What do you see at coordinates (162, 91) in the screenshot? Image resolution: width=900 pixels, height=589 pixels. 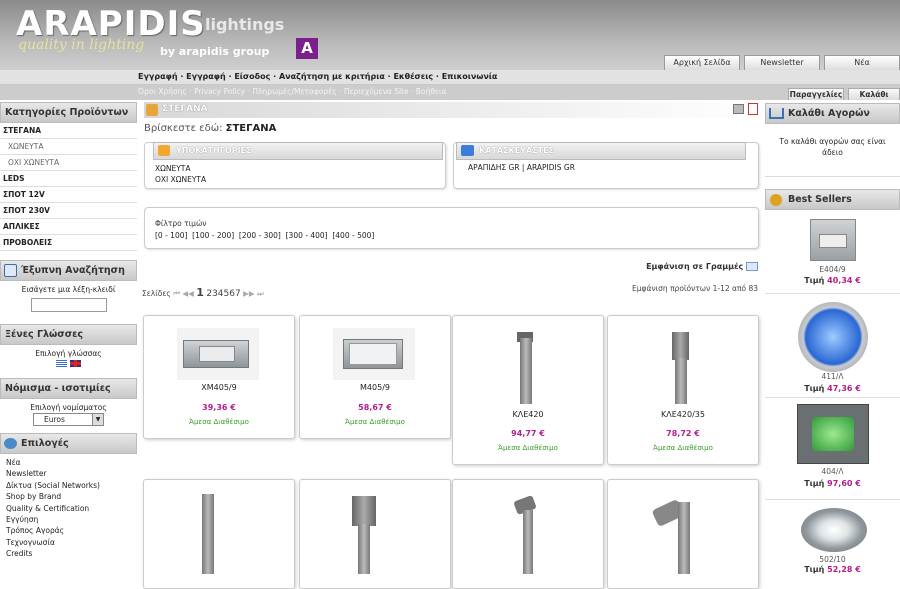 I see `nav-terms: Όροι Χρήσης` at bounding box center [162, 91].